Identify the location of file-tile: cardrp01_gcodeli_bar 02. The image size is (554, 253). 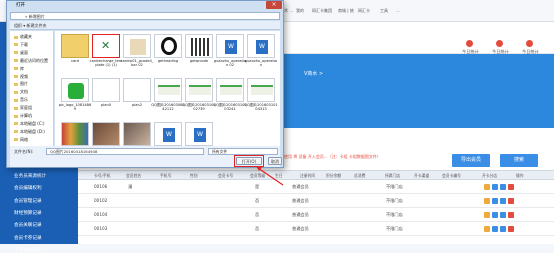
(137, 50).